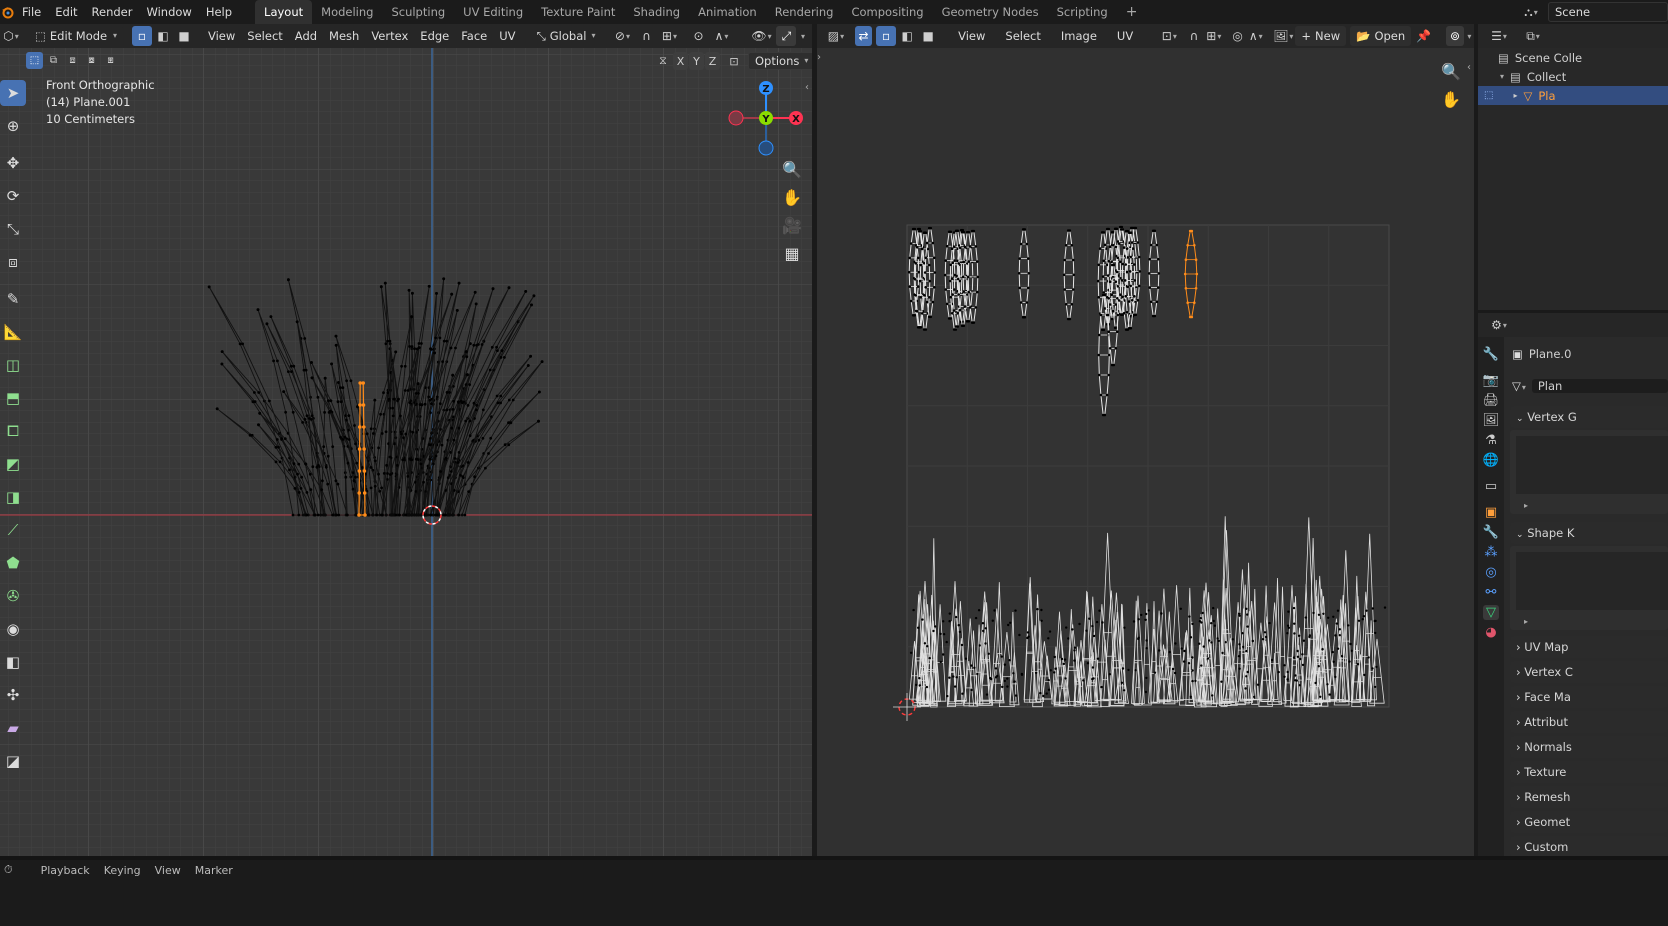 Image resolution: width=1668 pixels, height=926 pixels. I want to click on scene-tab-icon: ⚗, so click(1491, 440).